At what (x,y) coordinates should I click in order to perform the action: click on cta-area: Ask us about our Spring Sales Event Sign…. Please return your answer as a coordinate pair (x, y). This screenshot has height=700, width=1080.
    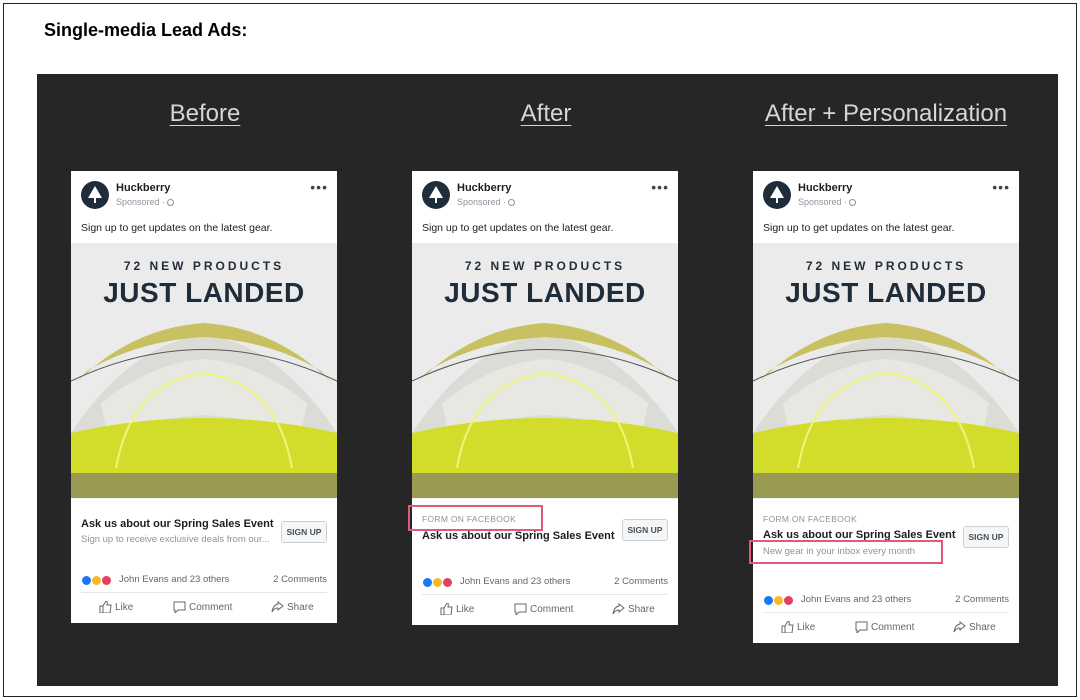
    Looking at the image, I should click on (204, 532).